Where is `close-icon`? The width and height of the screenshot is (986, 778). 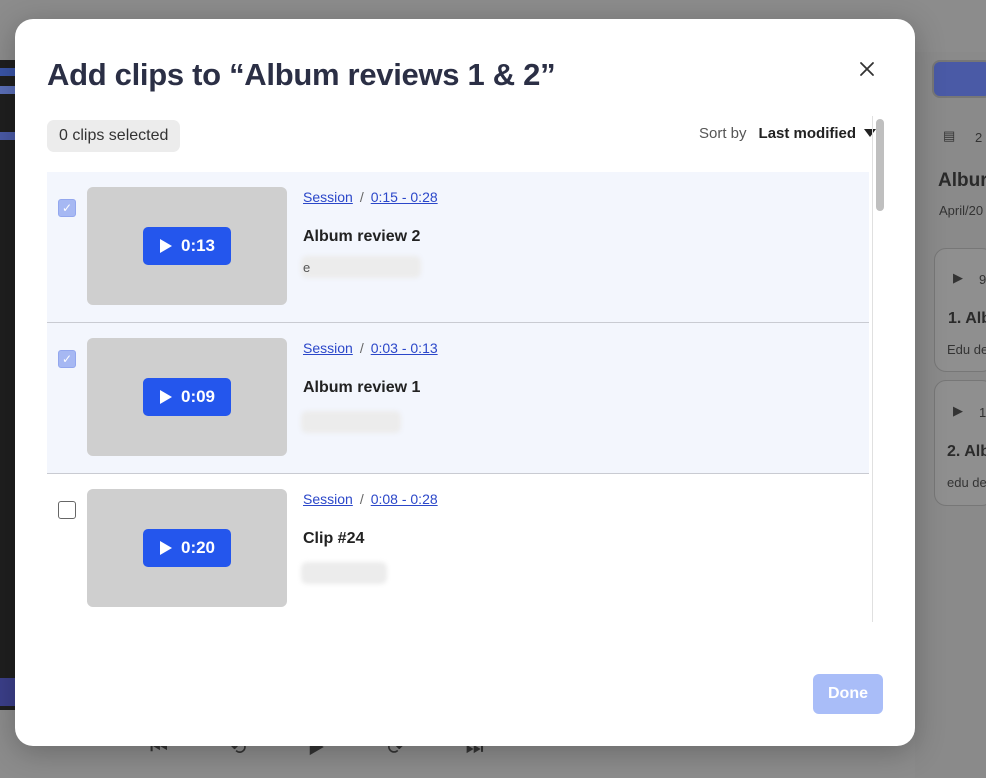
close-icon is located at coordinates (867, 69).